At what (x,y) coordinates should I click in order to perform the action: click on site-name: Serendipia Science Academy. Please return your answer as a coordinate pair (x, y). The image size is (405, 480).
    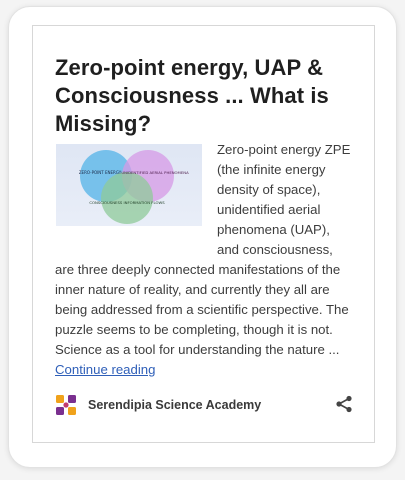
    Looking at the image, I should click on (174, 405).